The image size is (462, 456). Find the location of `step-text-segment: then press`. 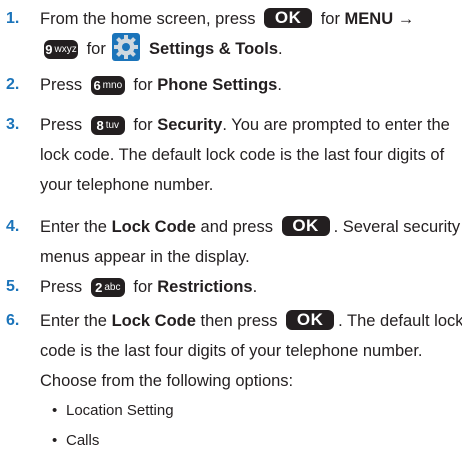

step-text-segment: then press is located at coordinates (239, 321).